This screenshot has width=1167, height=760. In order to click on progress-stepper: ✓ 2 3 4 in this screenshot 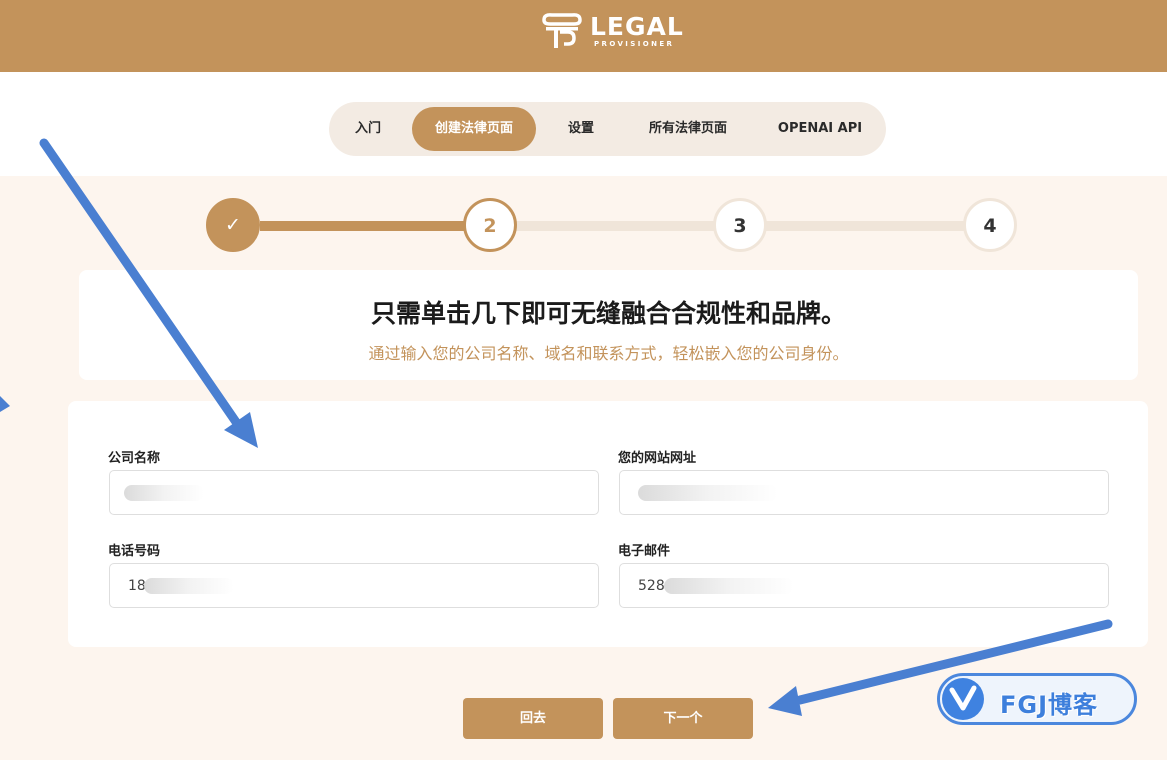, I will do `click(583, 227)`.